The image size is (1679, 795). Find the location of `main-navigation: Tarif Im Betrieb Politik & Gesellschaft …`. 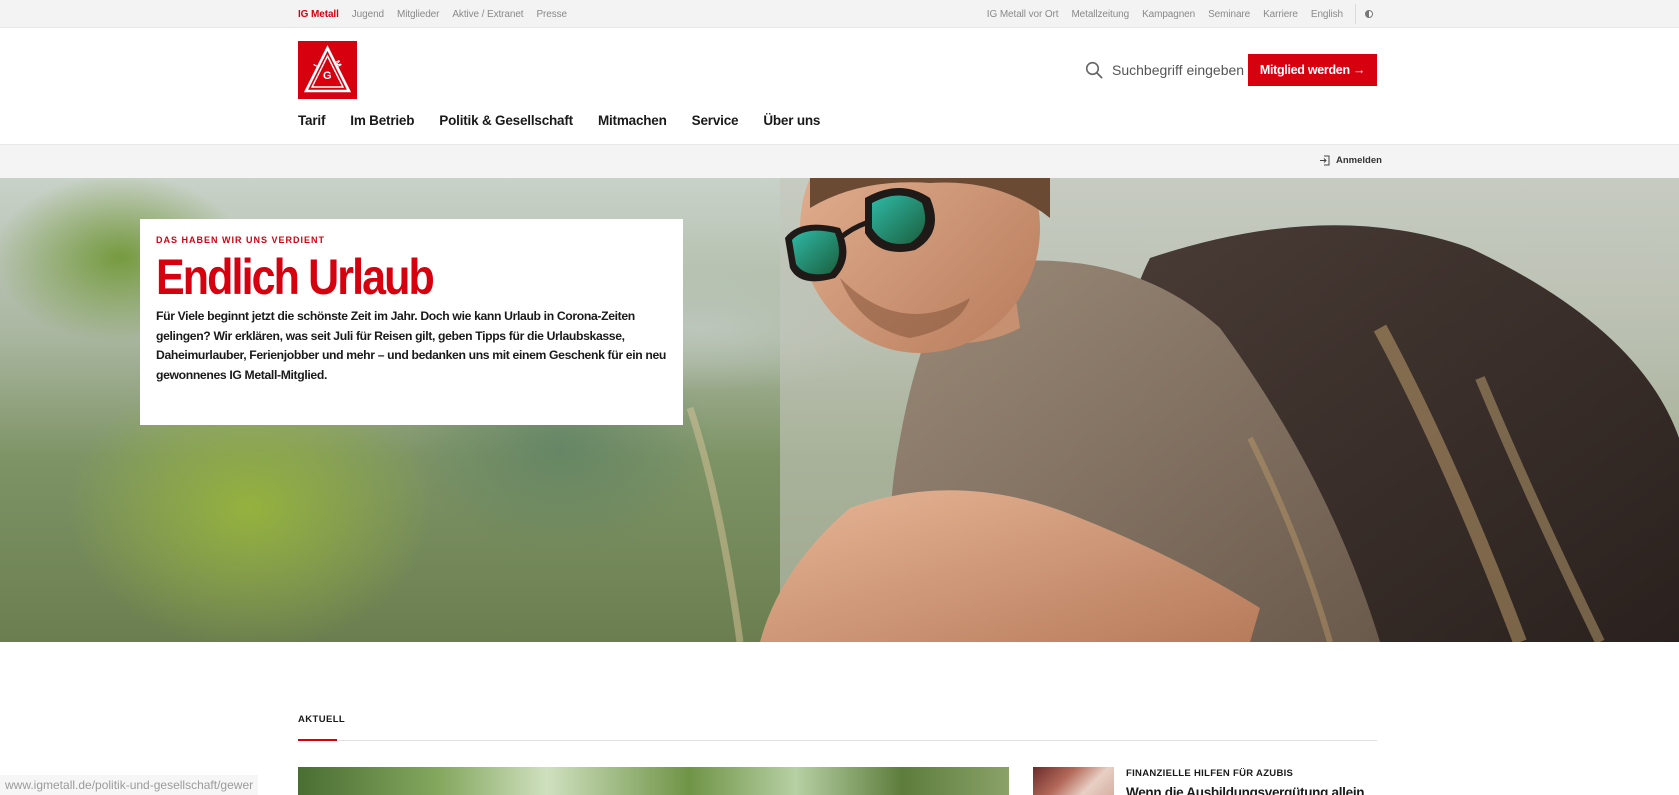

main-navigation: Tarif Im Betrieb Politik & Gesellschaft … is located at coordinates (559, 120).